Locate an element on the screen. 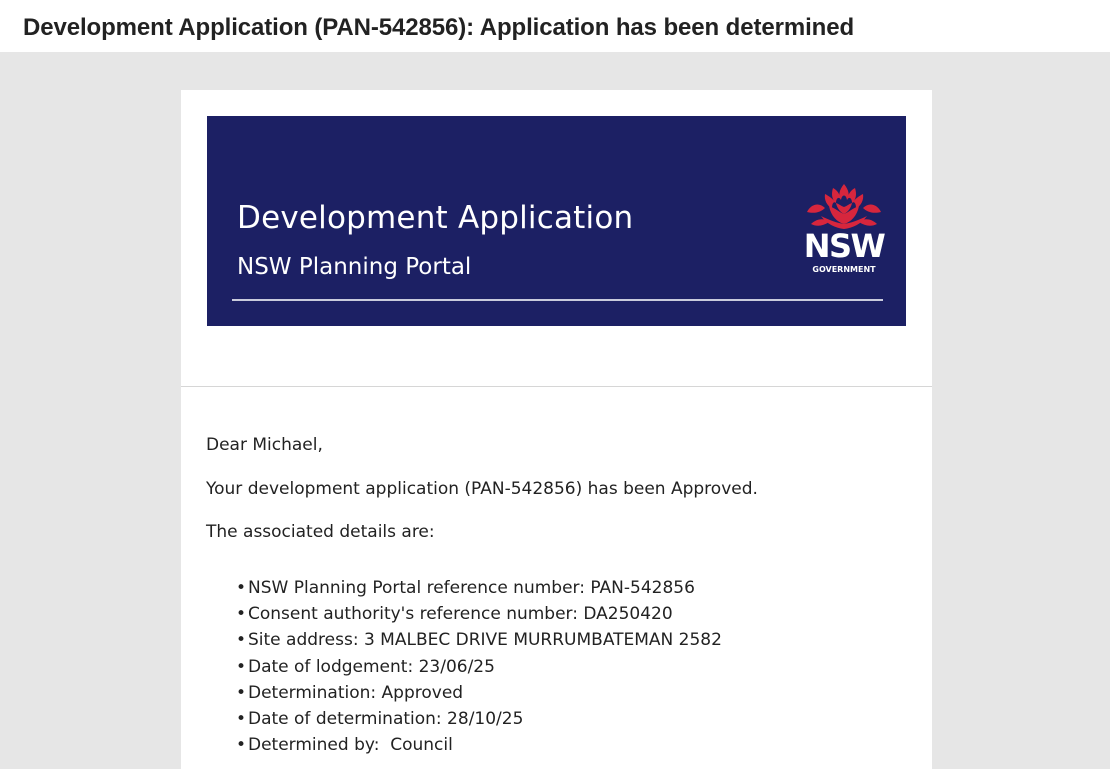 The height and width of the screenshot is (769, 1110). detail-determination: Determination: Approved is located at coordinates (356, 692).